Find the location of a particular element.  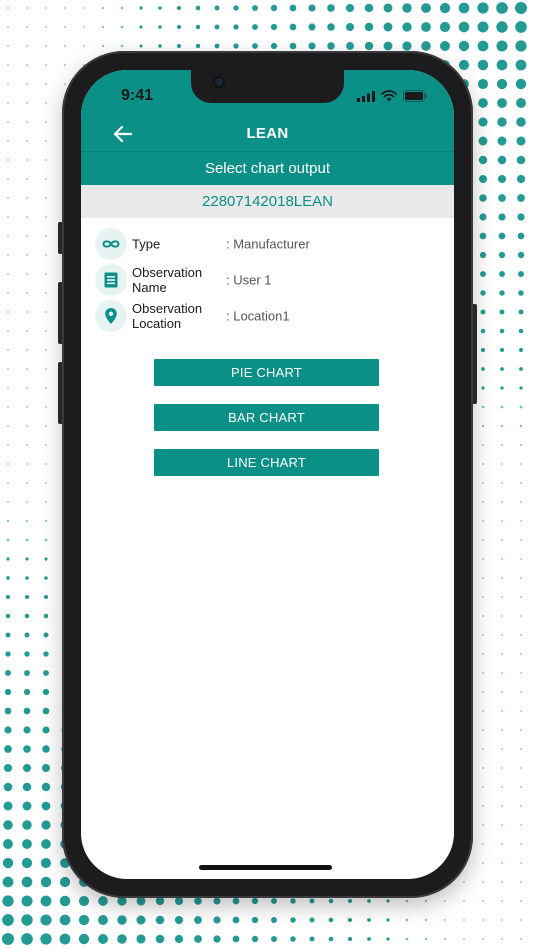

app-bar: LEAN is located at coordinates (267, 135).